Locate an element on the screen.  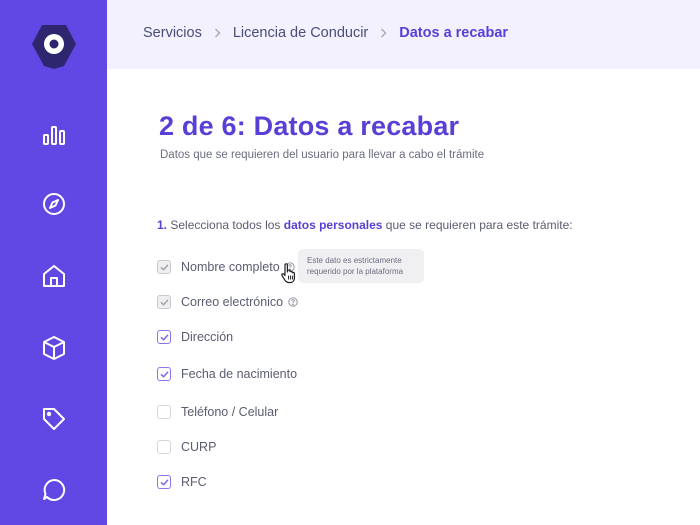
question-number: 1. is located at coordinates (162, 225).